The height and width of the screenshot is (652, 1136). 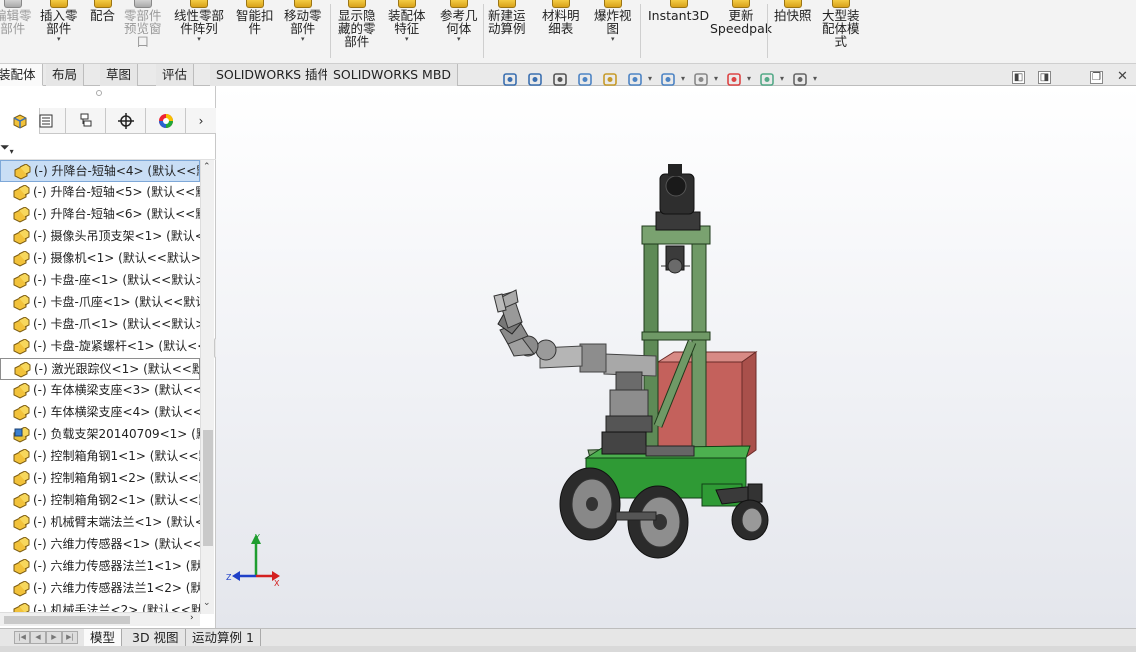 What do you see at coordinates (255, 31) in the screenshot?
I see `smart-fasteners-button: 智能扣 件` at bounding box center [255, 31].